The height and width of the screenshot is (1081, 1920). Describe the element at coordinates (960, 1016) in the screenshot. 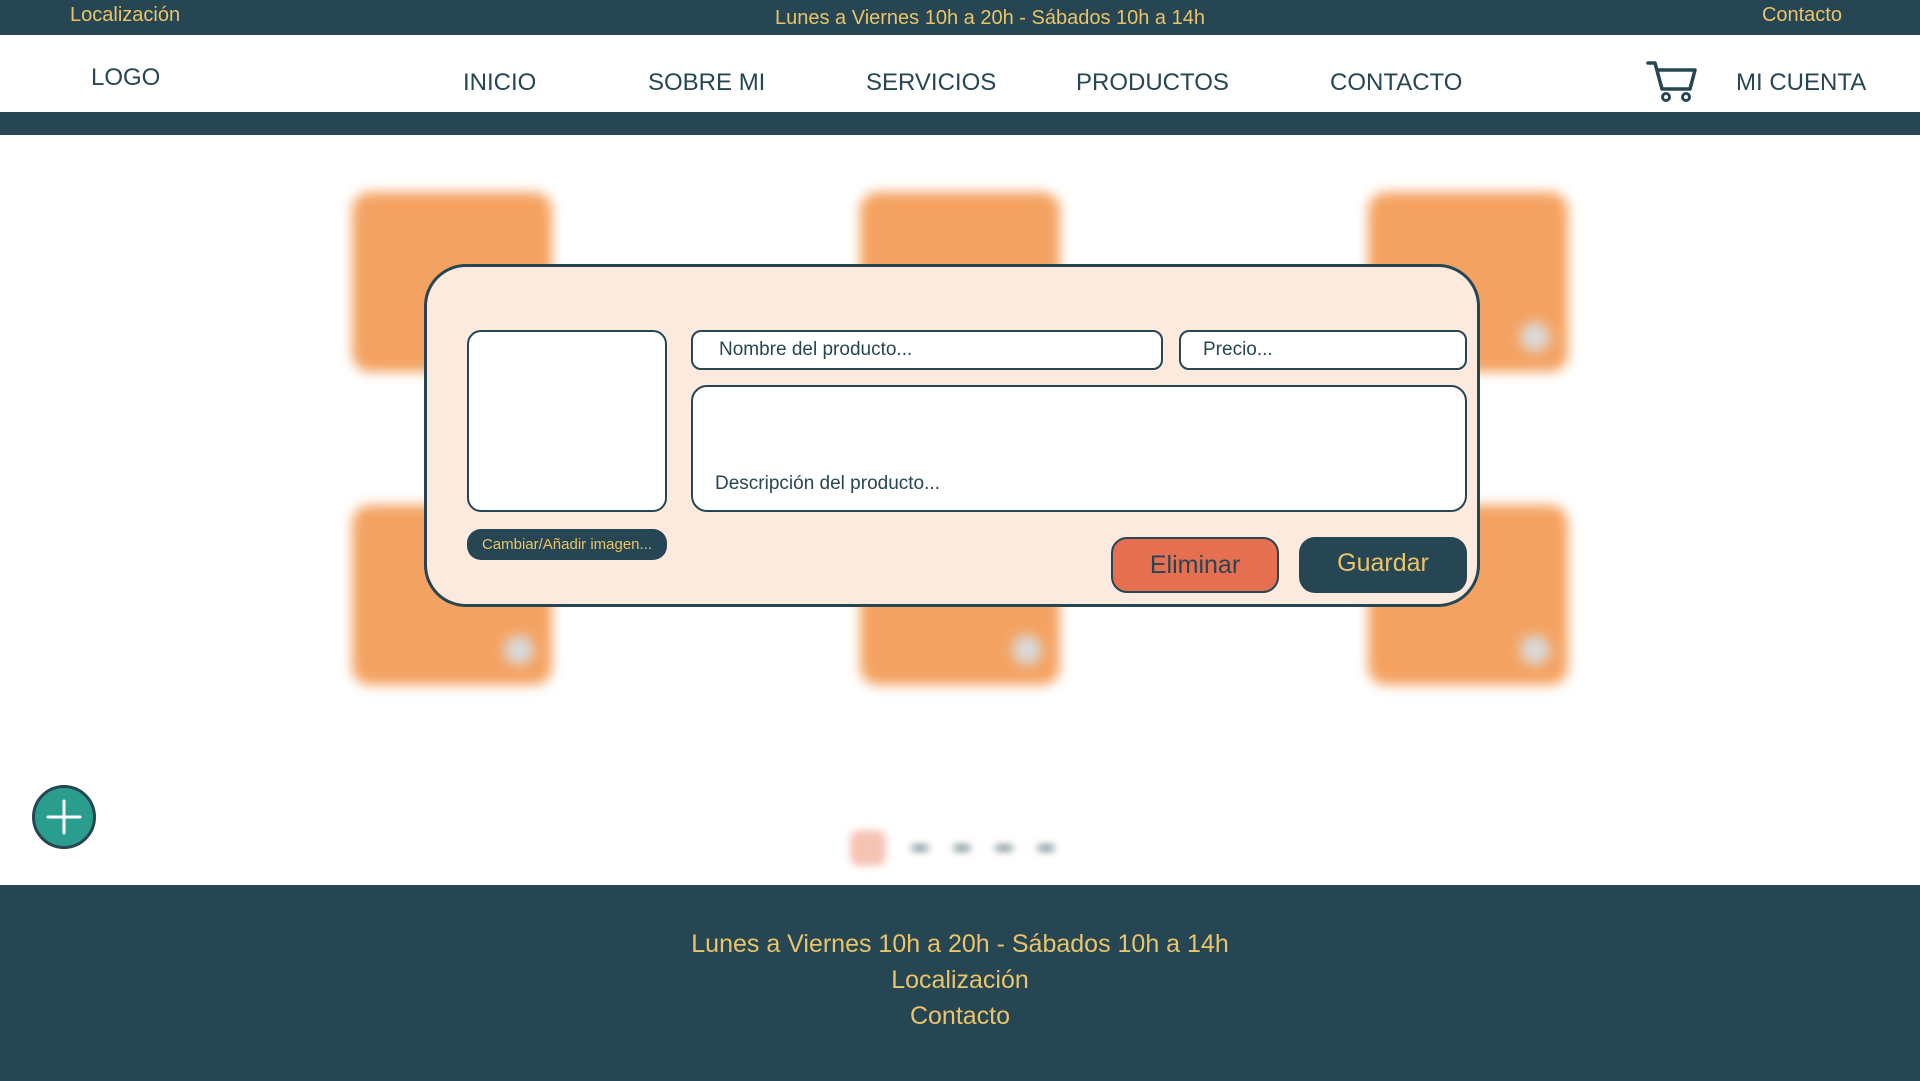

I see `footer-contact-link: Contacto` at that location.